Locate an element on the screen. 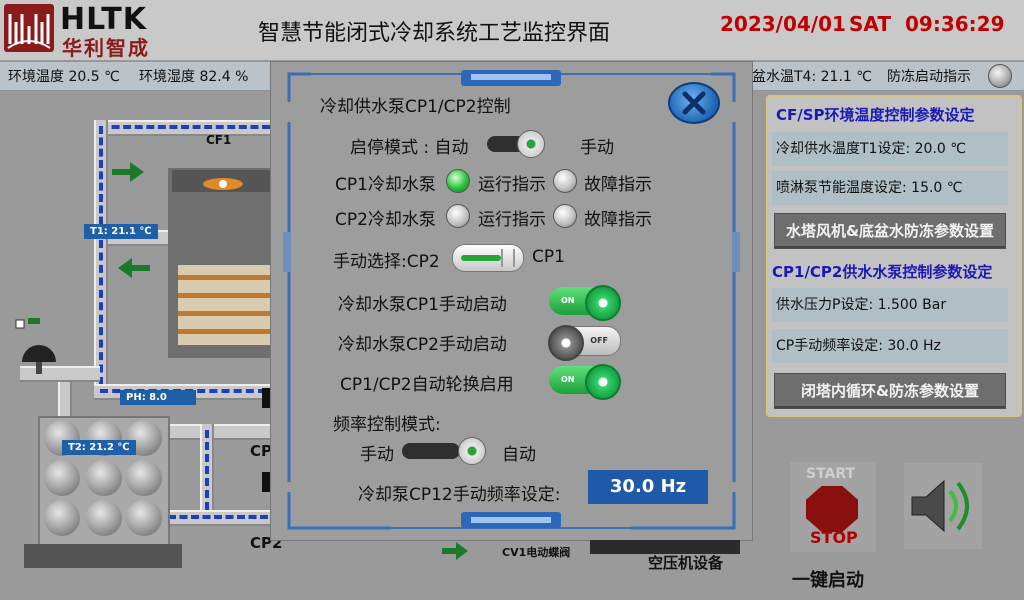 The image size is (1024, 600). cp1-manual-start-toggle: ON is located at coordinates (585, 303).